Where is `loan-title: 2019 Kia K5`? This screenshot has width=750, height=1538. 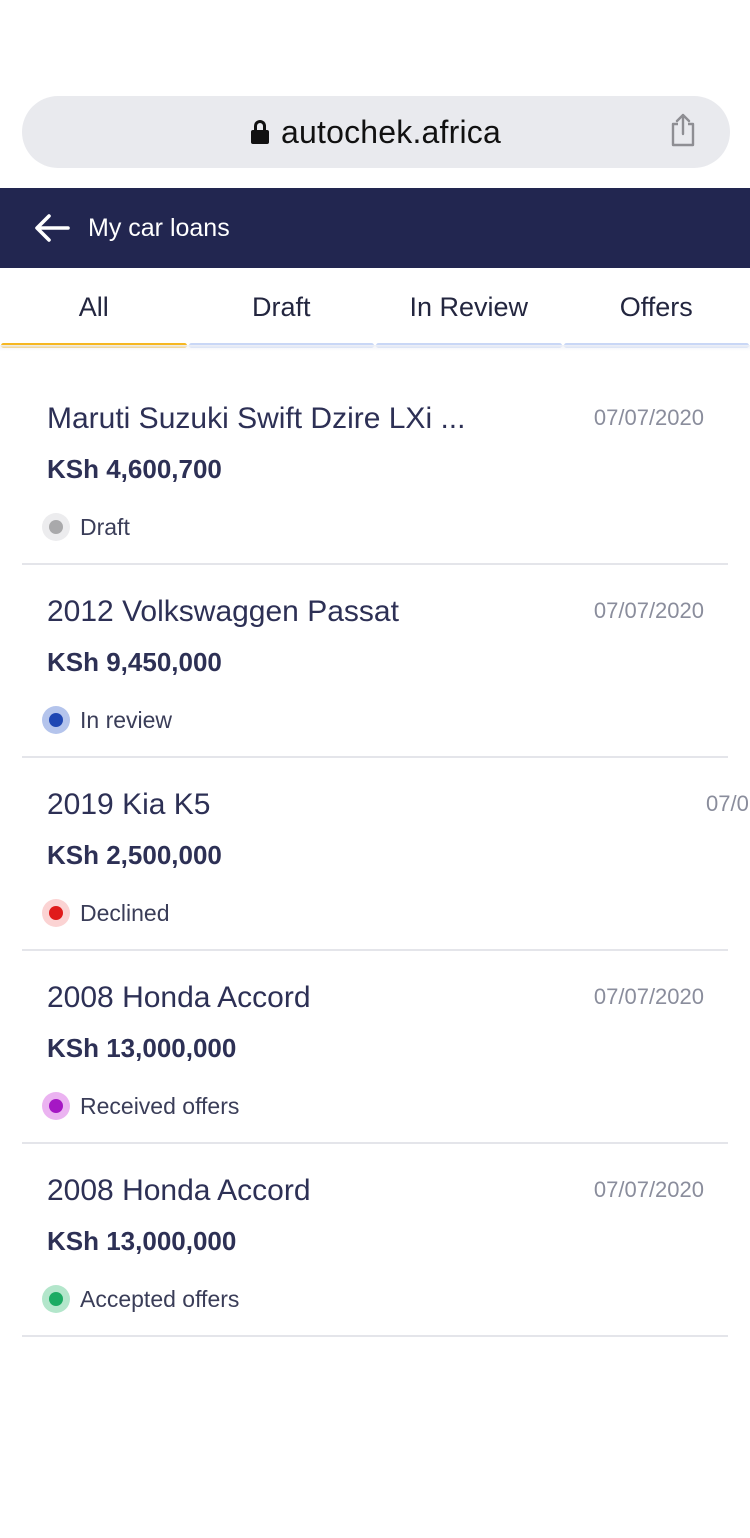
loan-title: 2019 Kia K5 is located at coordinates (129, 804).